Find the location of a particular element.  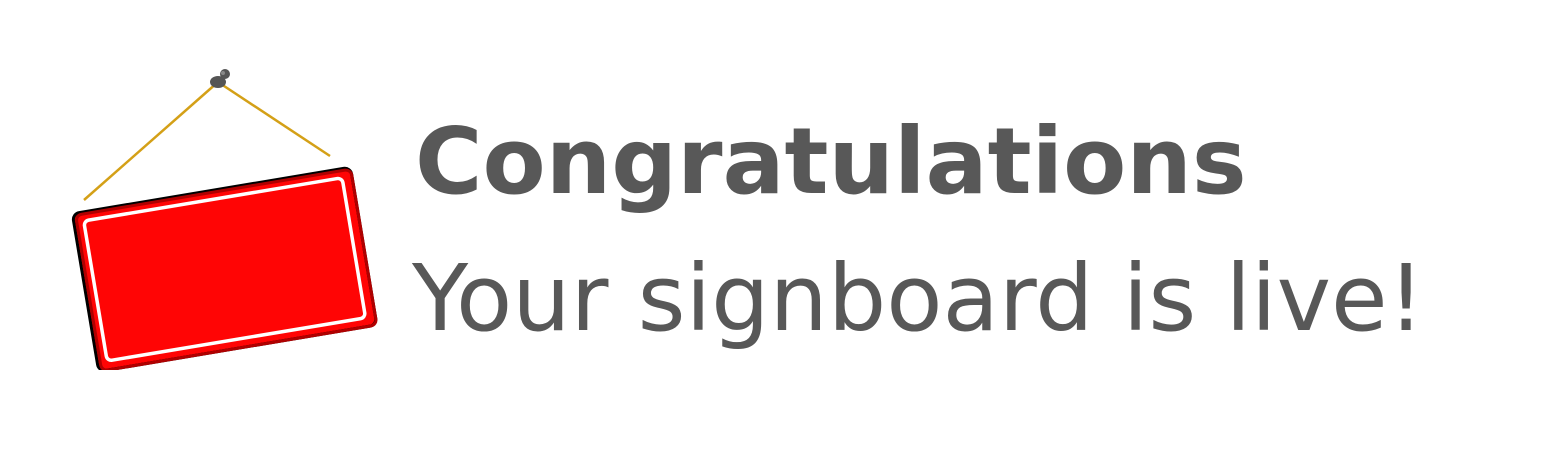

push-pin-icon is located at coordinates (220, 78).